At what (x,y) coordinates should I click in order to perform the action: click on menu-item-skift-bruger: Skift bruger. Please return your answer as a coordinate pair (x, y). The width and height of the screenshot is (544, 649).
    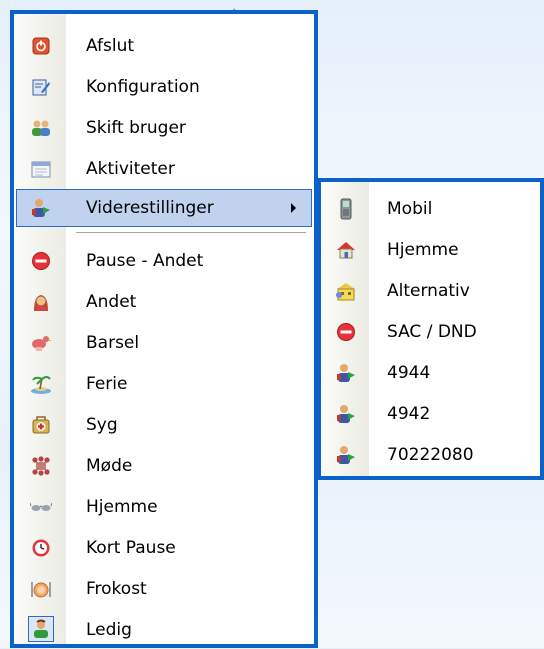
    Looking at the image, I should click on (164, 128).